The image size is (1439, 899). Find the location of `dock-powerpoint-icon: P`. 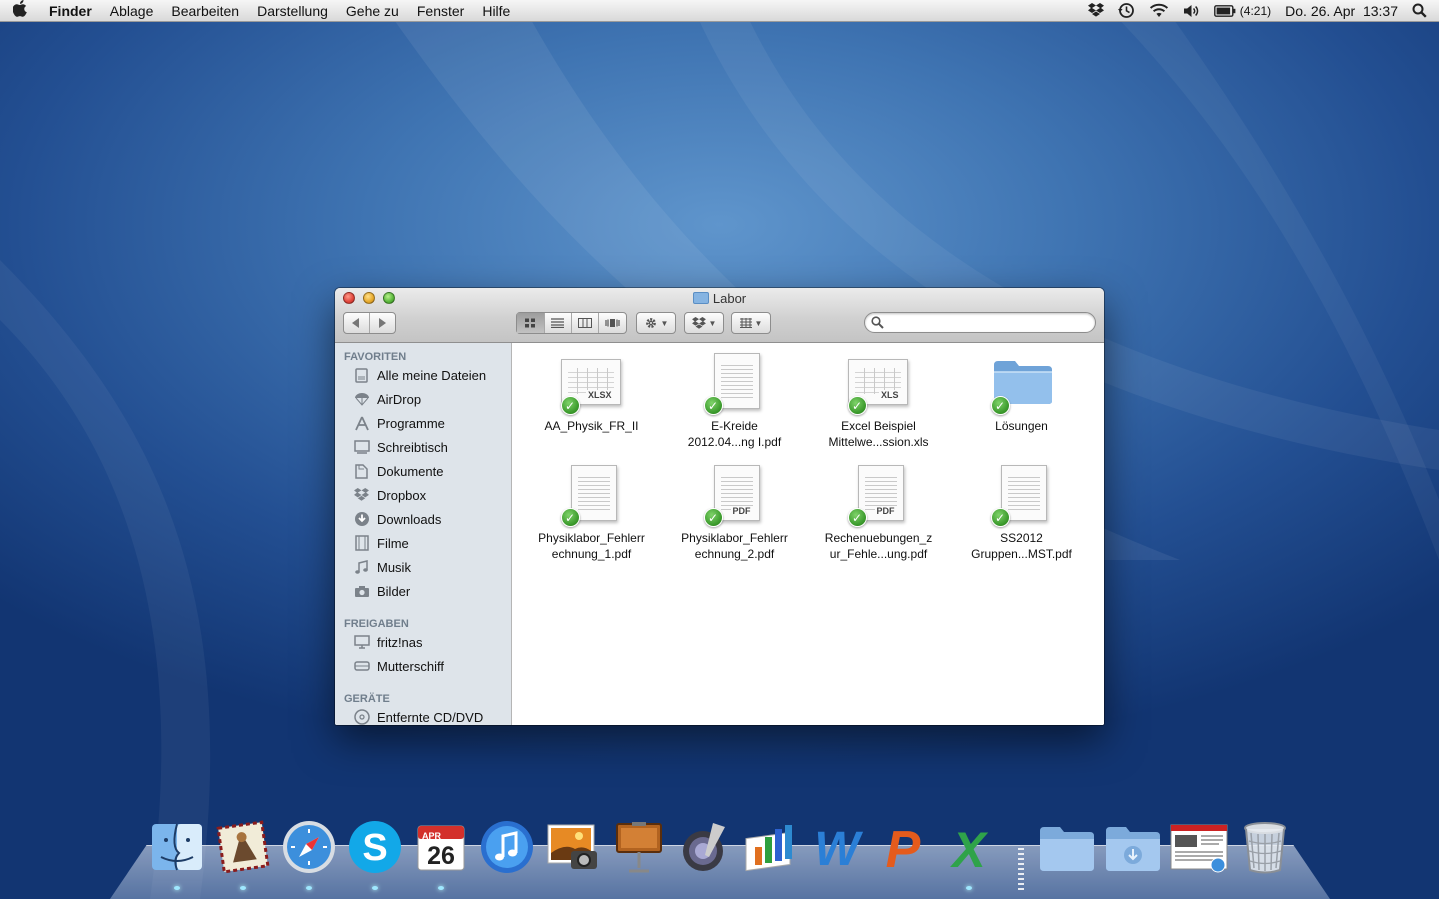

dock-powerpoint-icon: P is located at coordinates (903, 847).